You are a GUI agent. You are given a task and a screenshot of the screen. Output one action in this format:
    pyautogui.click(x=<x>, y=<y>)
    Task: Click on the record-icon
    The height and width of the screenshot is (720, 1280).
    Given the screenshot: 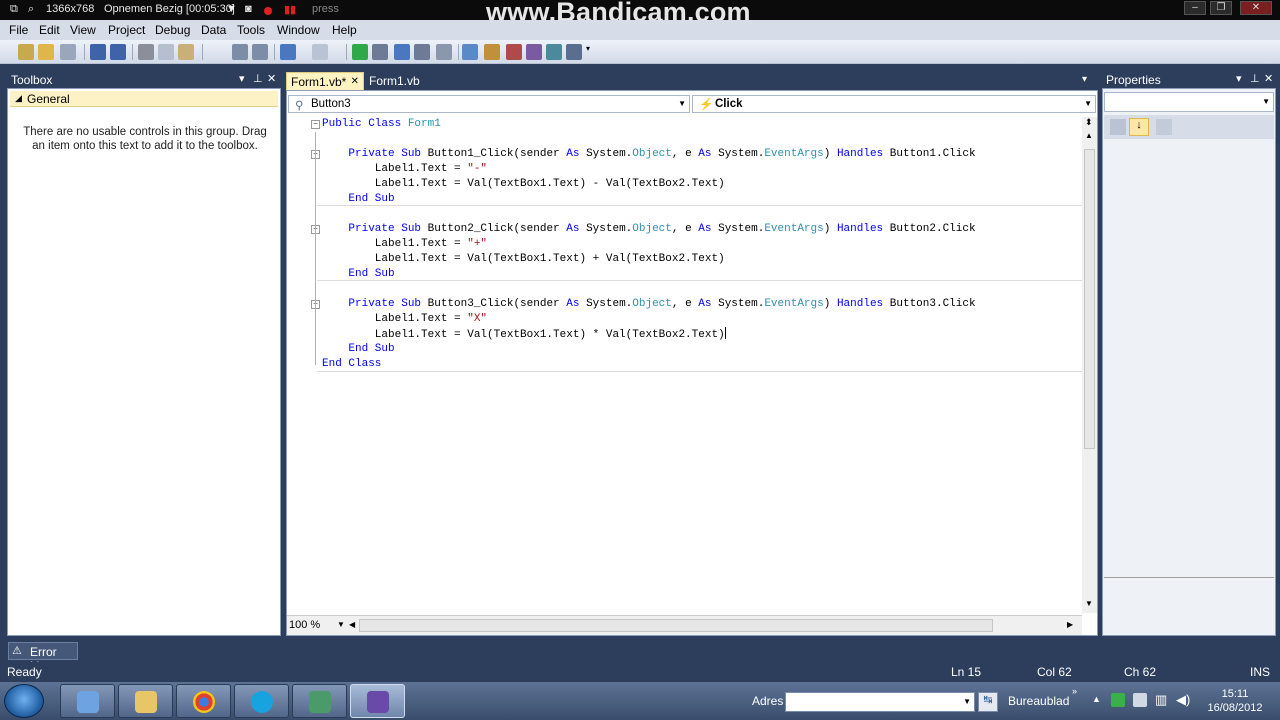 What is the action you would take?
    pyautogui.click(x=268, y=12)
    